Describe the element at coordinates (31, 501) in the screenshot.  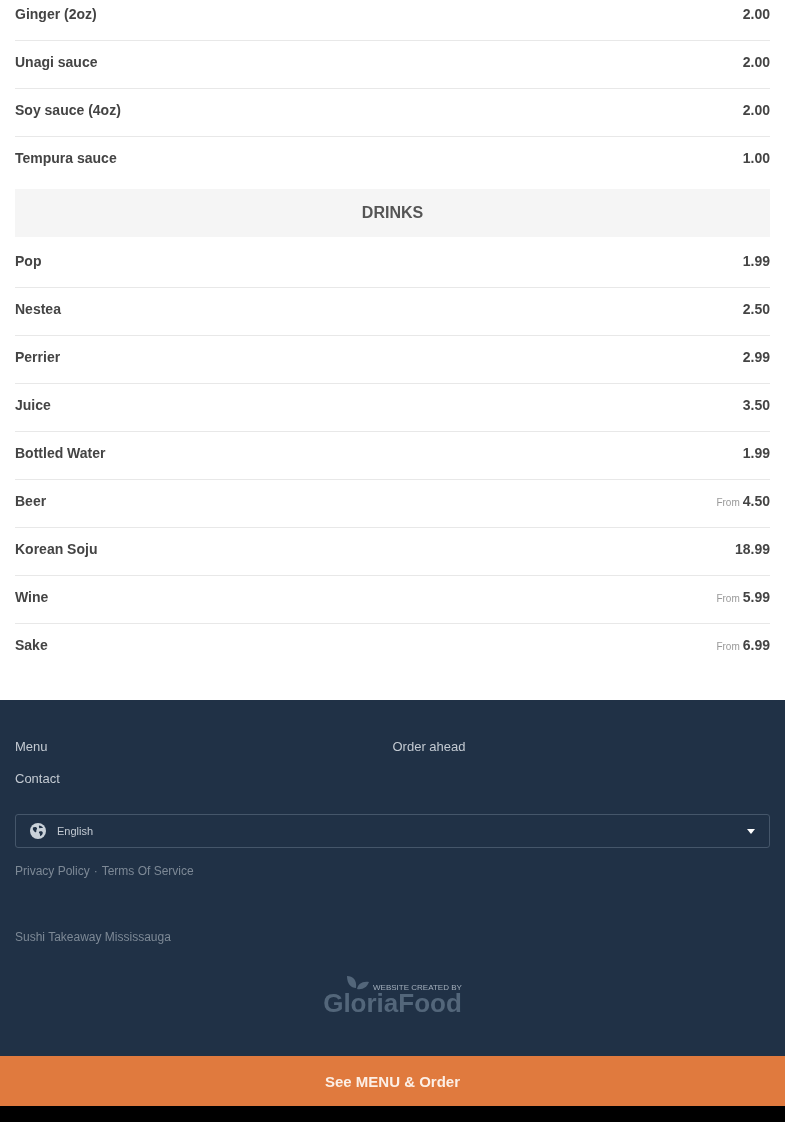
I see `item-name: Beer` at that location.